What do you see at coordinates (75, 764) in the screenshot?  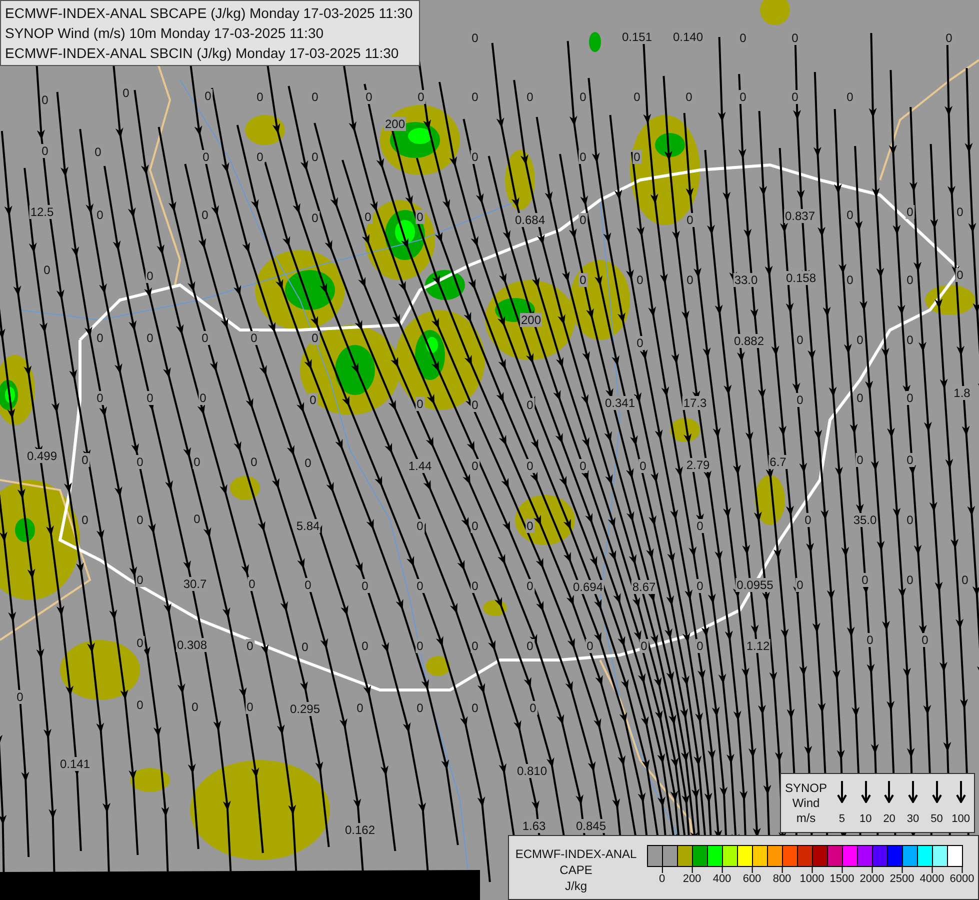 I see `map-value-label: 0.141` at bounding box center [75, 764].